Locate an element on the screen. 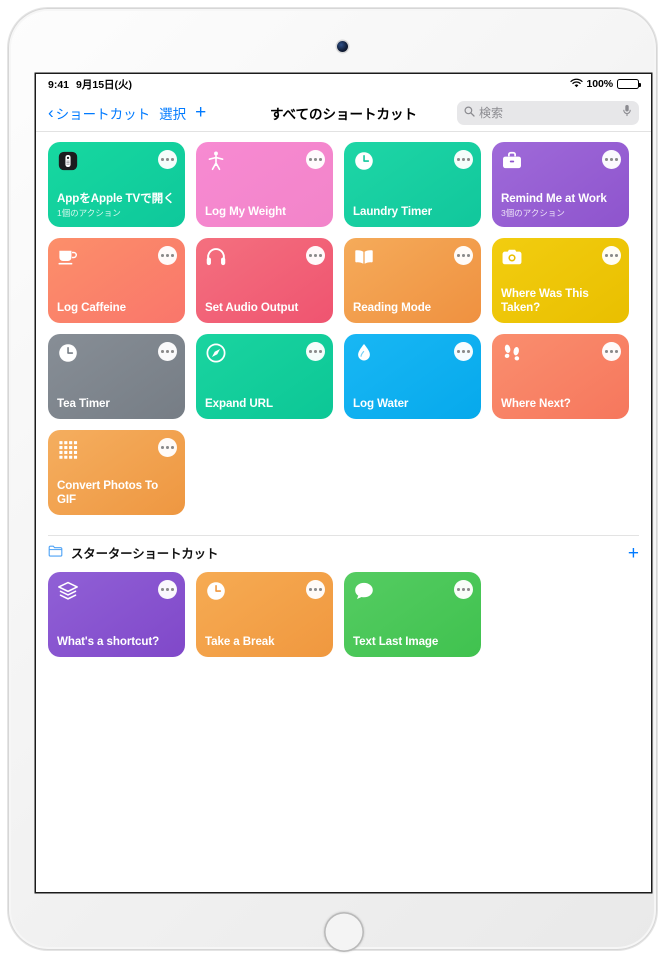  shortcut-card-title: Log Caffeine is located at coordinates (92, 307).